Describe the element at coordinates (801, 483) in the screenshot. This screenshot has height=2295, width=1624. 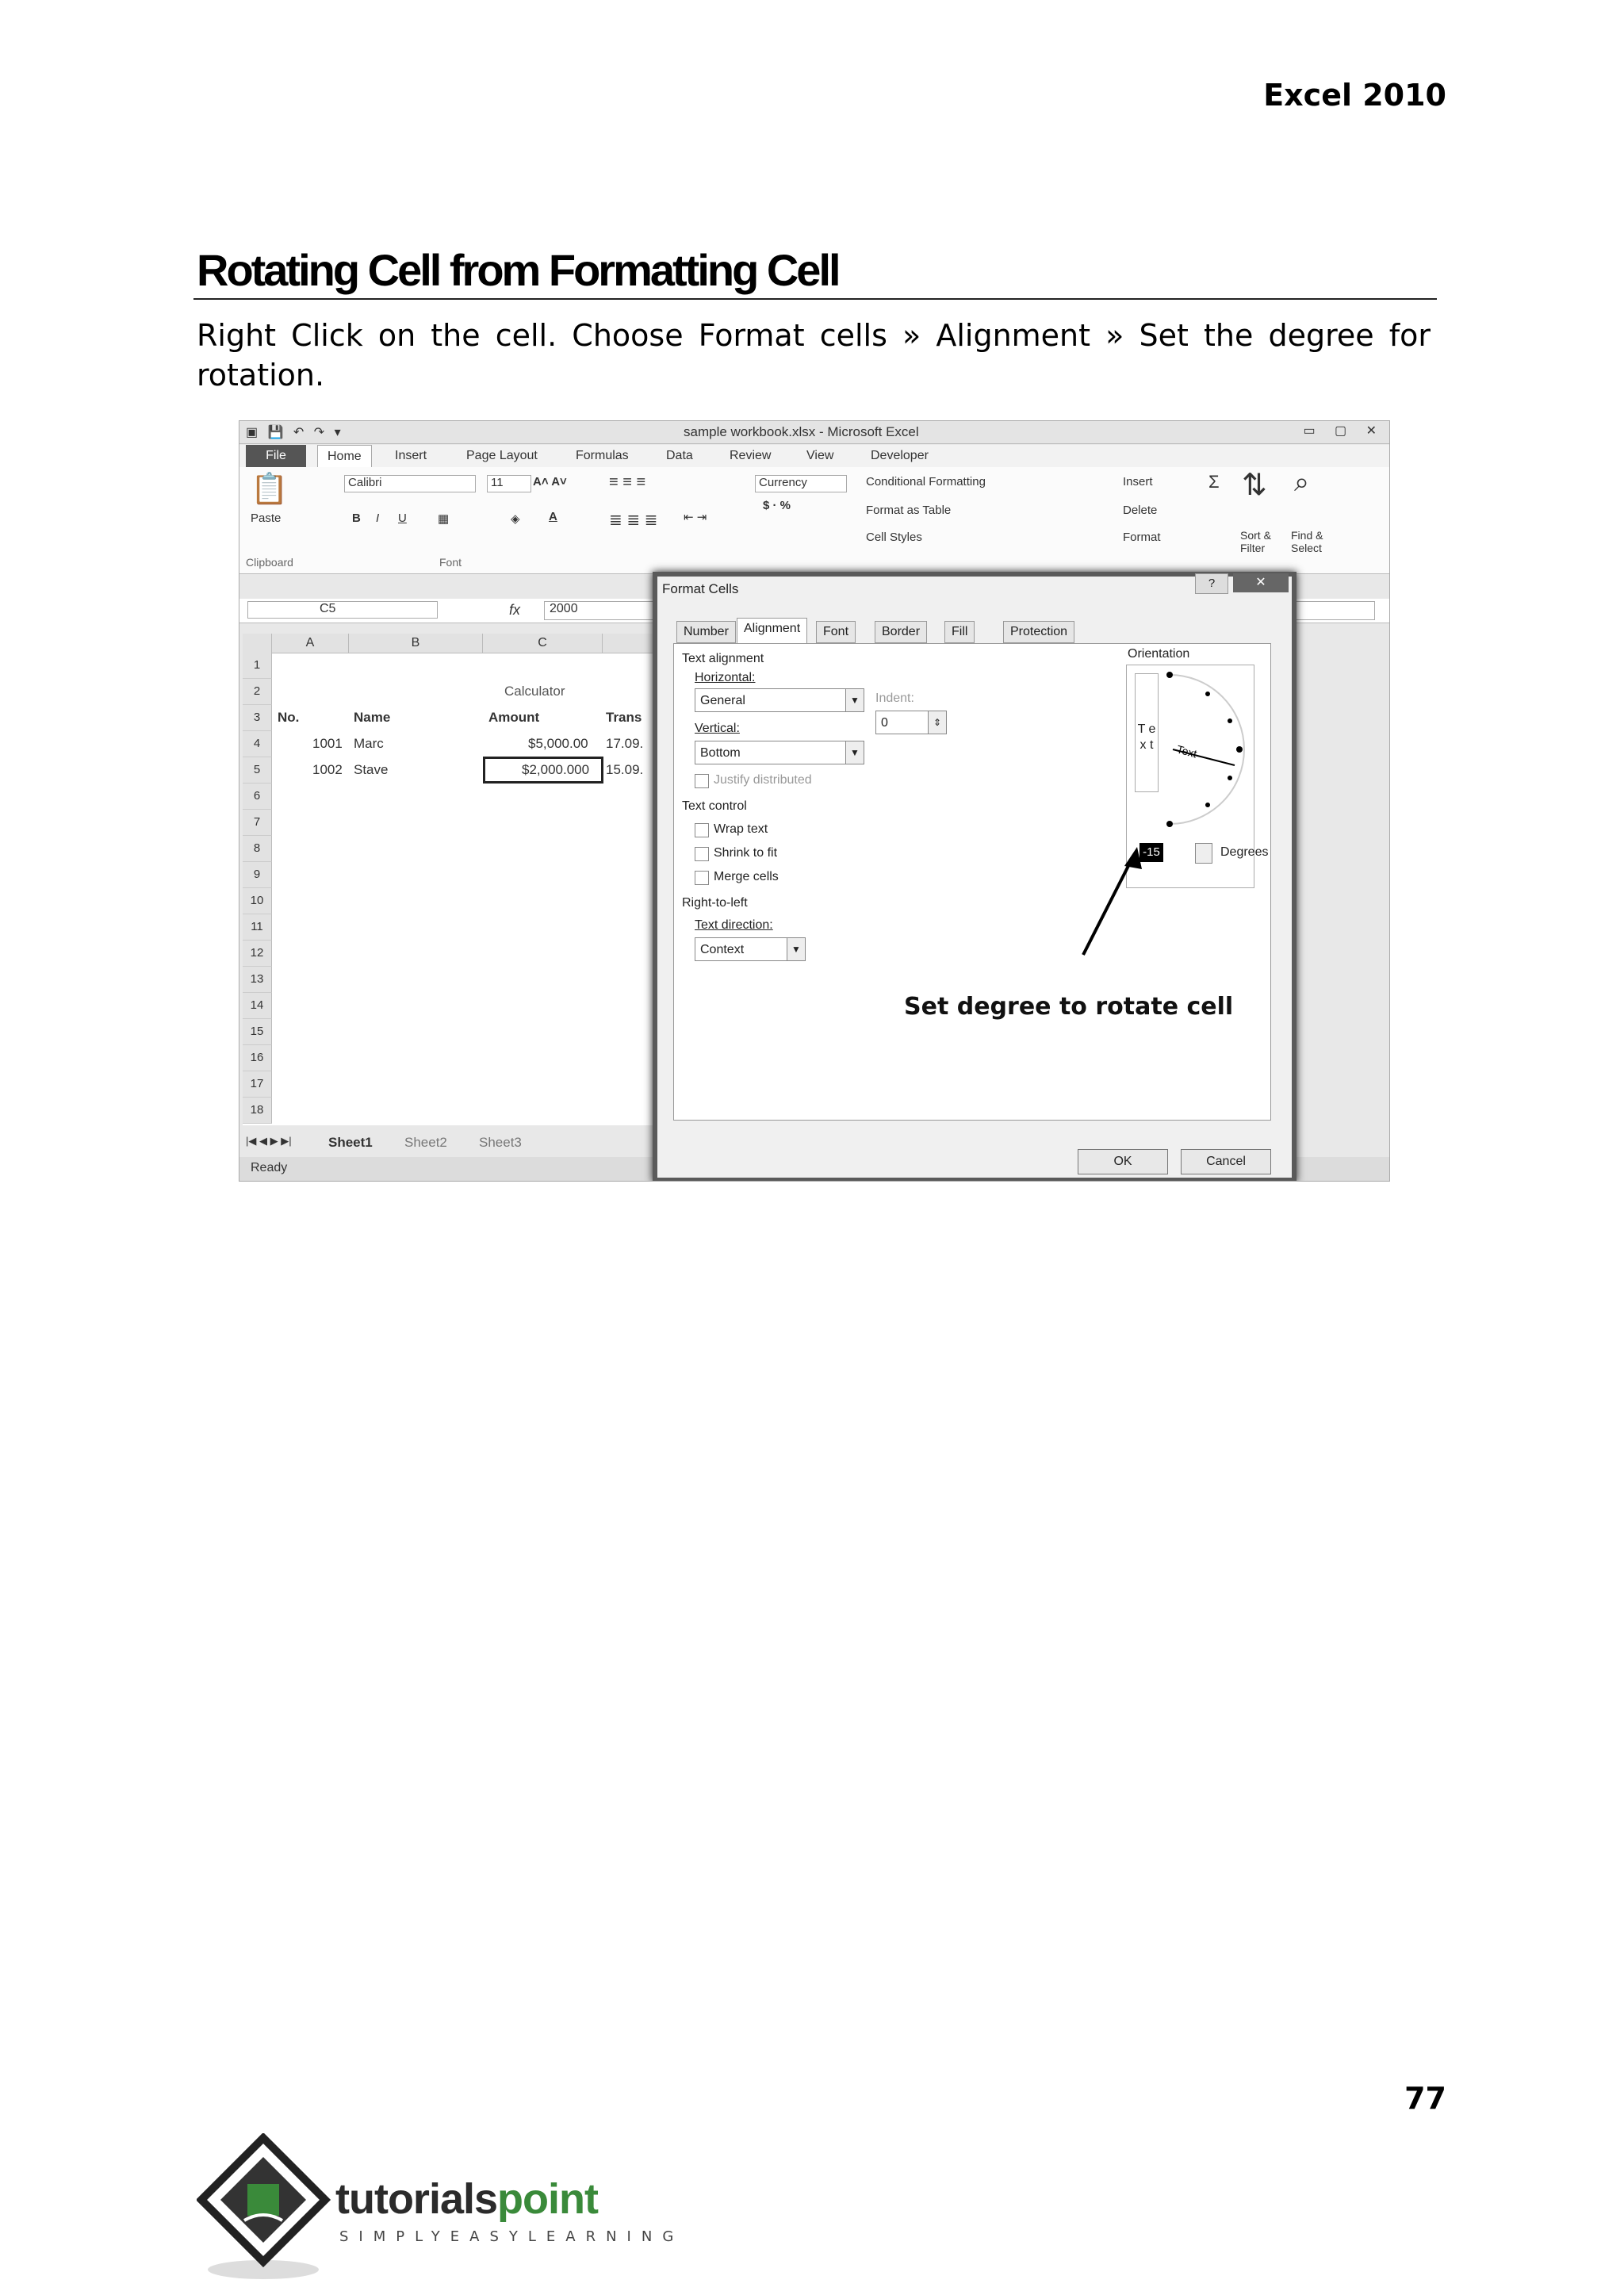
I see `number-format-box: Currency` at that location.